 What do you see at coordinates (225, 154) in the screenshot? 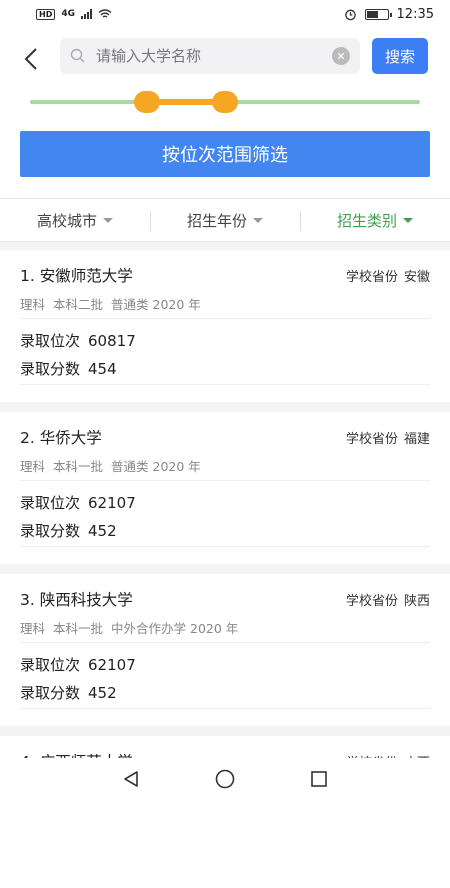
I see `rank-filter-button: 按位次范围筛选` at bounding box center [225, 154].